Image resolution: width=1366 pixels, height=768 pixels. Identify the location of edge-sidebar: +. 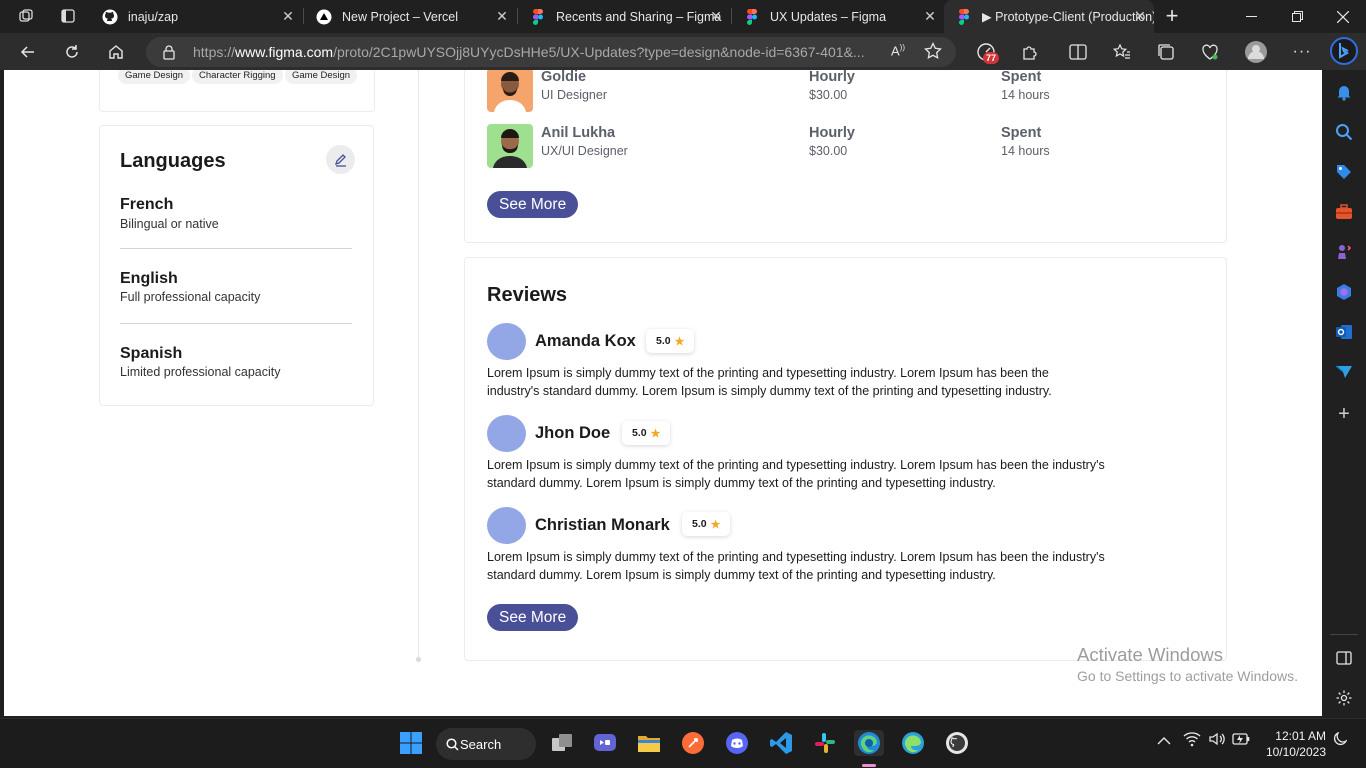
(1344, 394).